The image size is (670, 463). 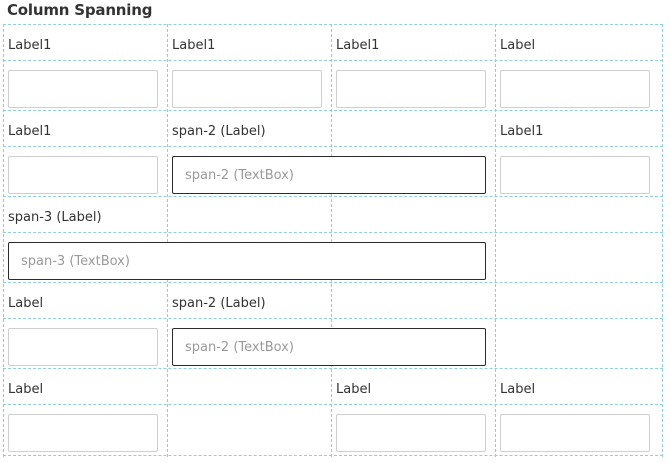 What do you see at coordinates (575, 89) in the screenshot?
I see `row1-col4-textbox` at bounding box center [575, 89].